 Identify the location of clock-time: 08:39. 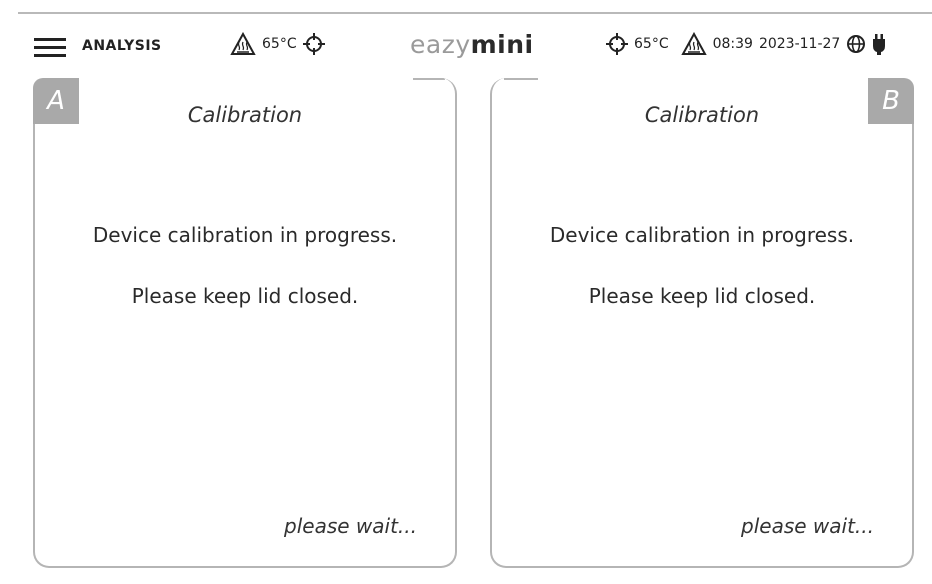
(732, 44).